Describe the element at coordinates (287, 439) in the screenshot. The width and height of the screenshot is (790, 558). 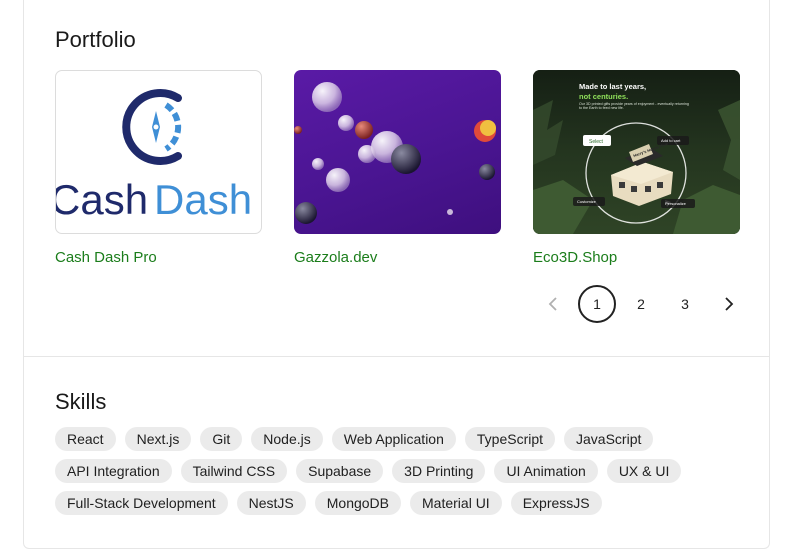
I see `skill-chip: Node.js` at that location.